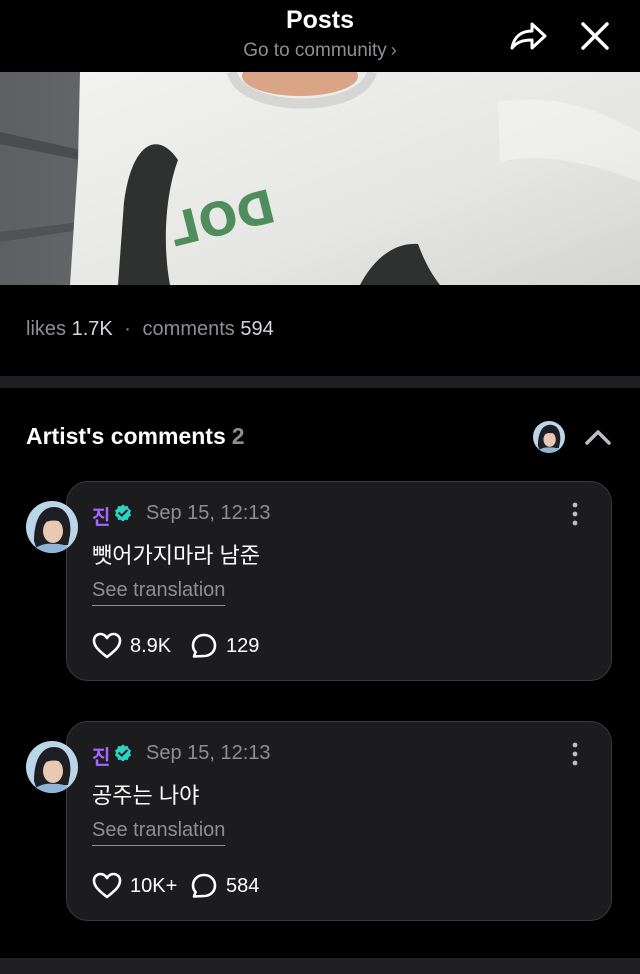  I want to click on top-bar: Posts Go to community ›, so click(320, 36).